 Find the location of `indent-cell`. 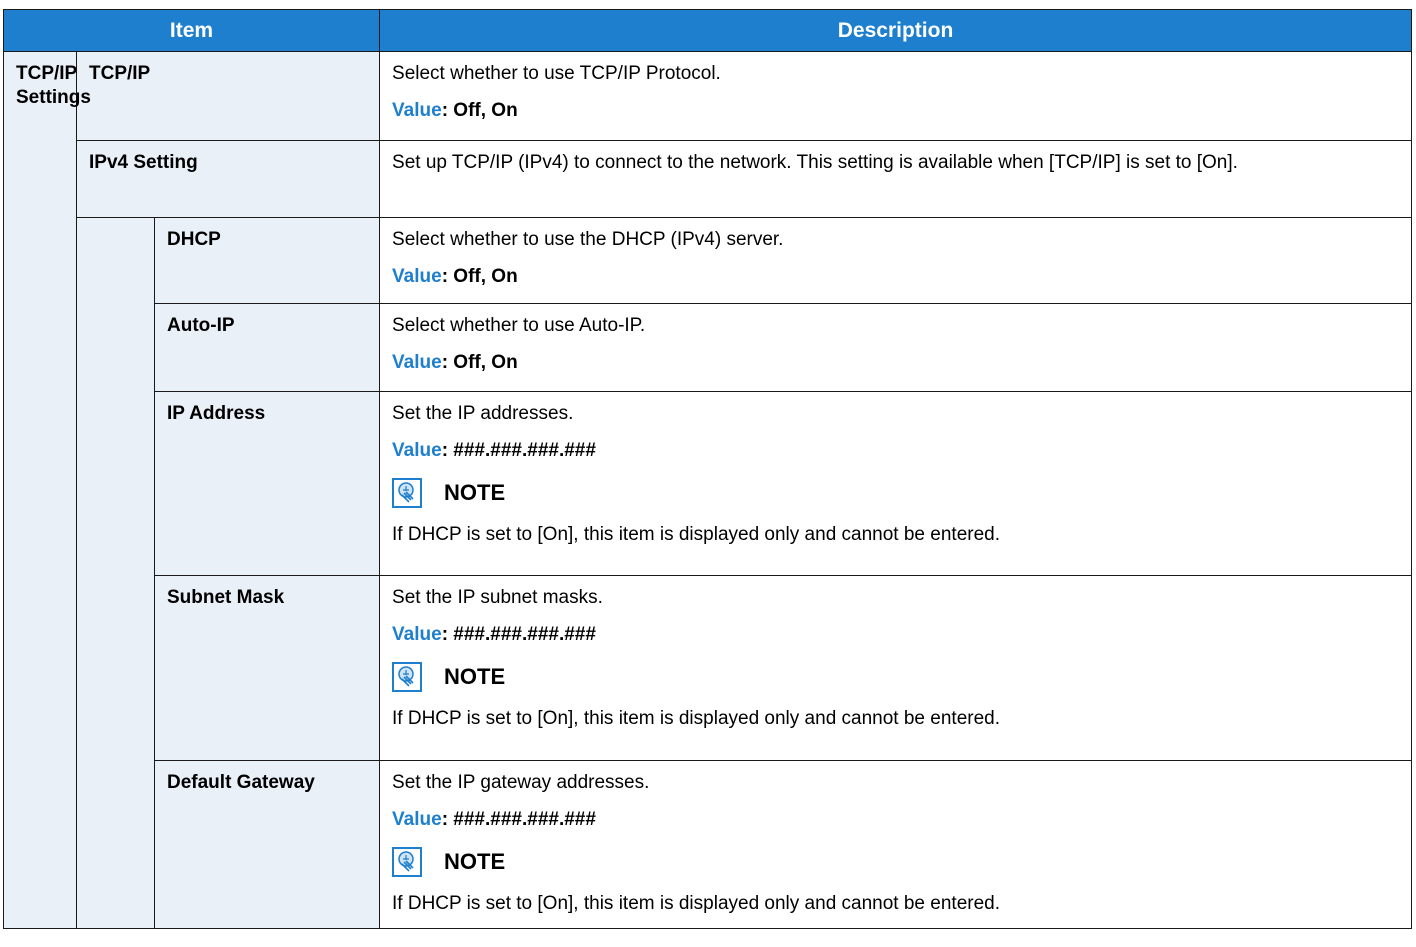

indent-cell is located at coordinates (115, 573).